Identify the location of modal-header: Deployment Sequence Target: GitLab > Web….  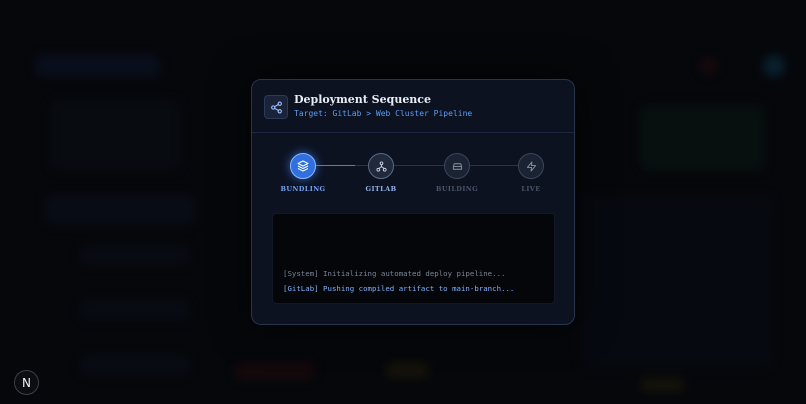
(413, 106).